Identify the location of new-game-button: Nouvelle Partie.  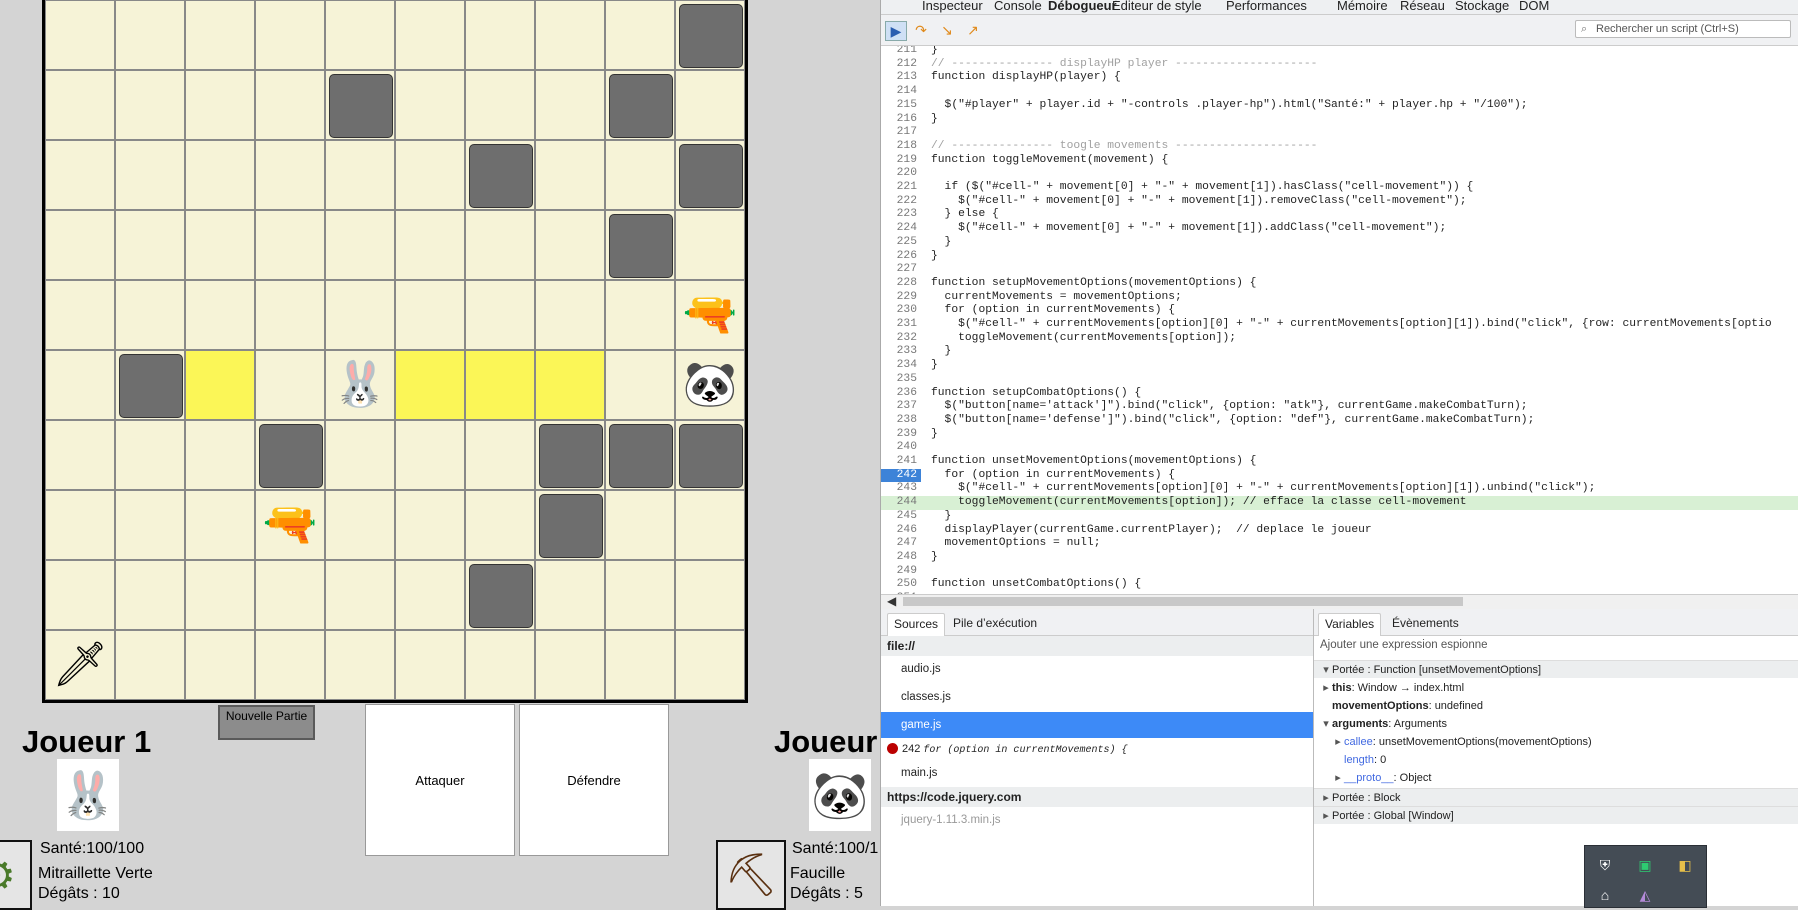
(266, 722).